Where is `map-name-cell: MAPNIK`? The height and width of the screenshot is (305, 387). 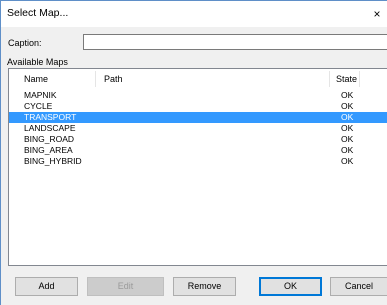
map-name-cell: MAPNIK is located at coordinates (40, 95).